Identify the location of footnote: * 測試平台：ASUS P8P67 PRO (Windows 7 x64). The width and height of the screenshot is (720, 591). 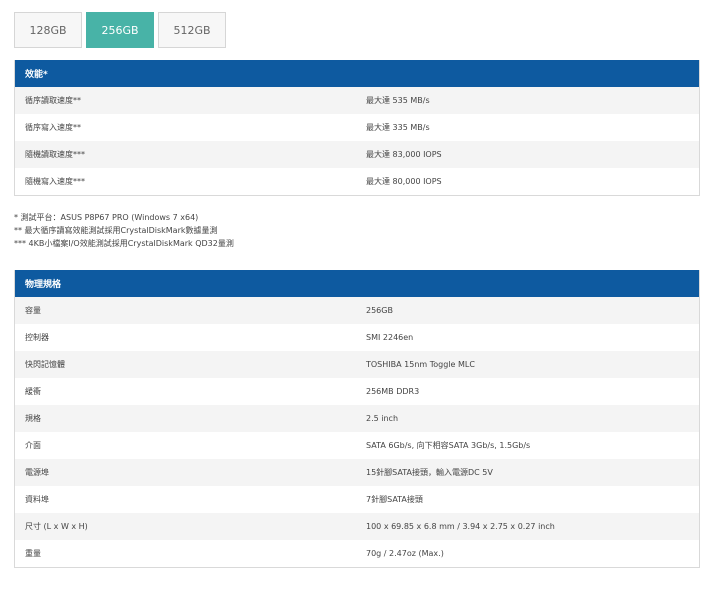
(106, 217).